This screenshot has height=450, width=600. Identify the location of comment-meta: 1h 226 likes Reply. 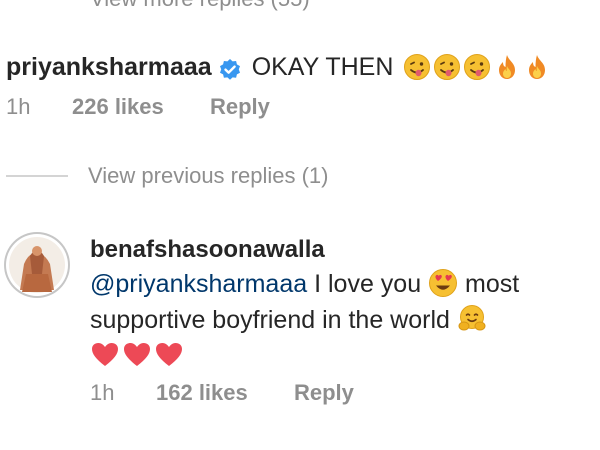
(138, 107).